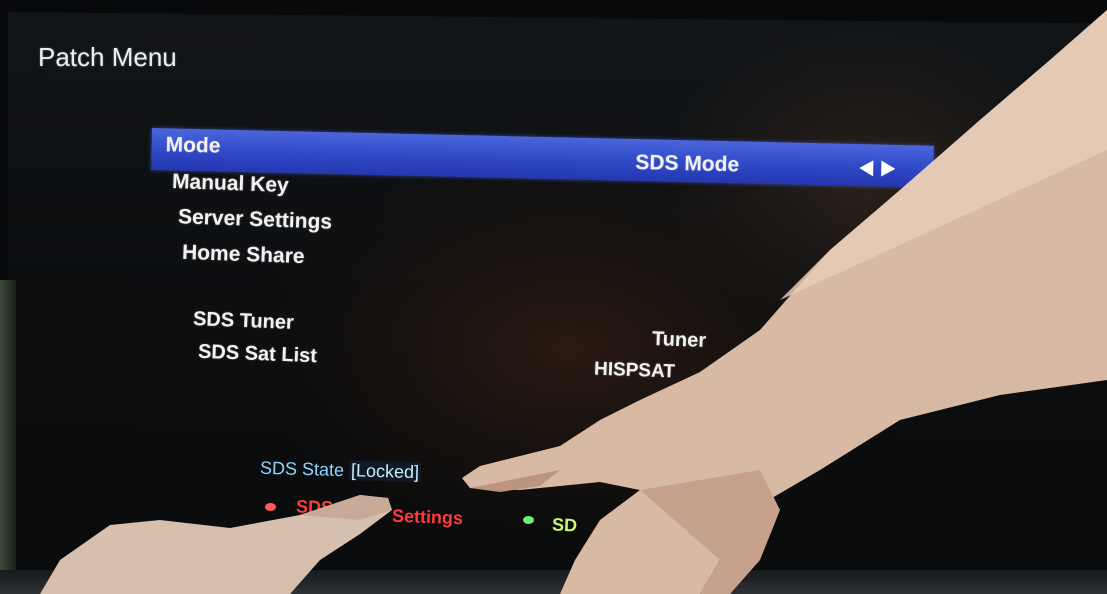  Describe the element at coordinates (270, 507) in the screenshot. I see `red-dot-icon` at that location.